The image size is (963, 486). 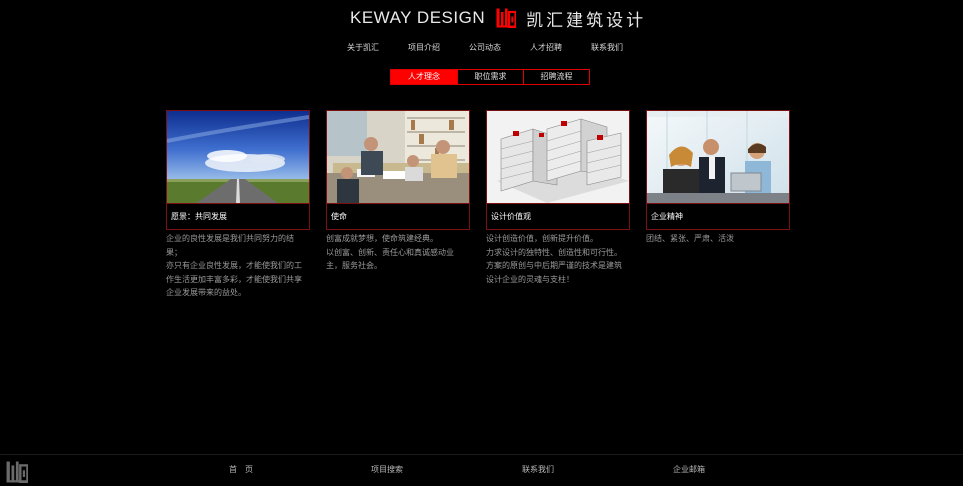 I want to click on card-text: 团结、紧张、严肃、活泼, so click(x=718, y=239).